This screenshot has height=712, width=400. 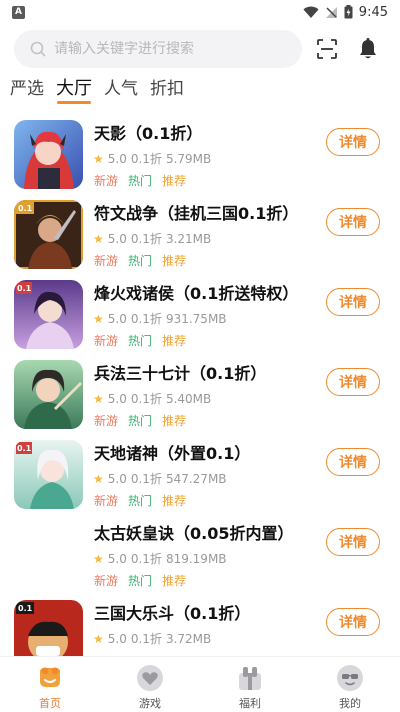 What do you see at coordinates (121, 91) in the screenshot?
I see `tab-renqi: 人气` at bounding box center [121, 91].